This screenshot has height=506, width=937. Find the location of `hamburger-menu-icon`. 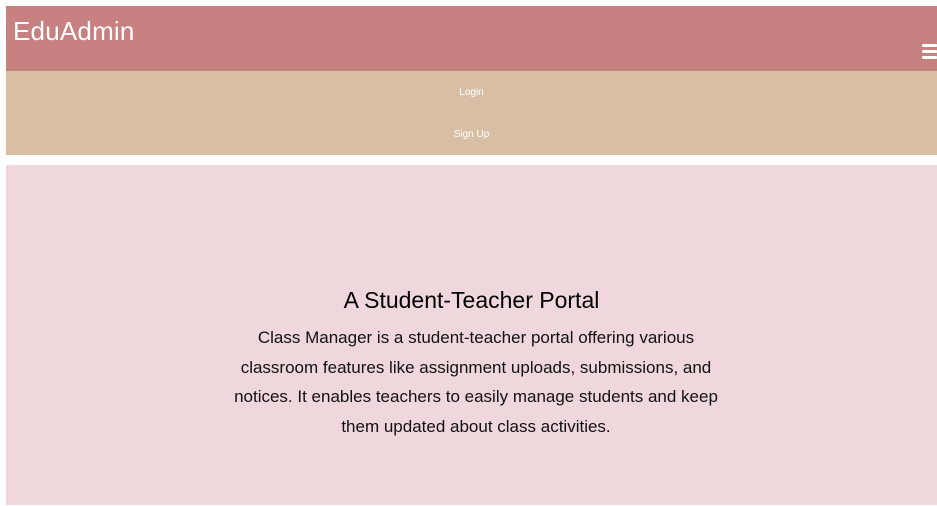

hamburger-menu-icon is located at coordinates (929, 51).